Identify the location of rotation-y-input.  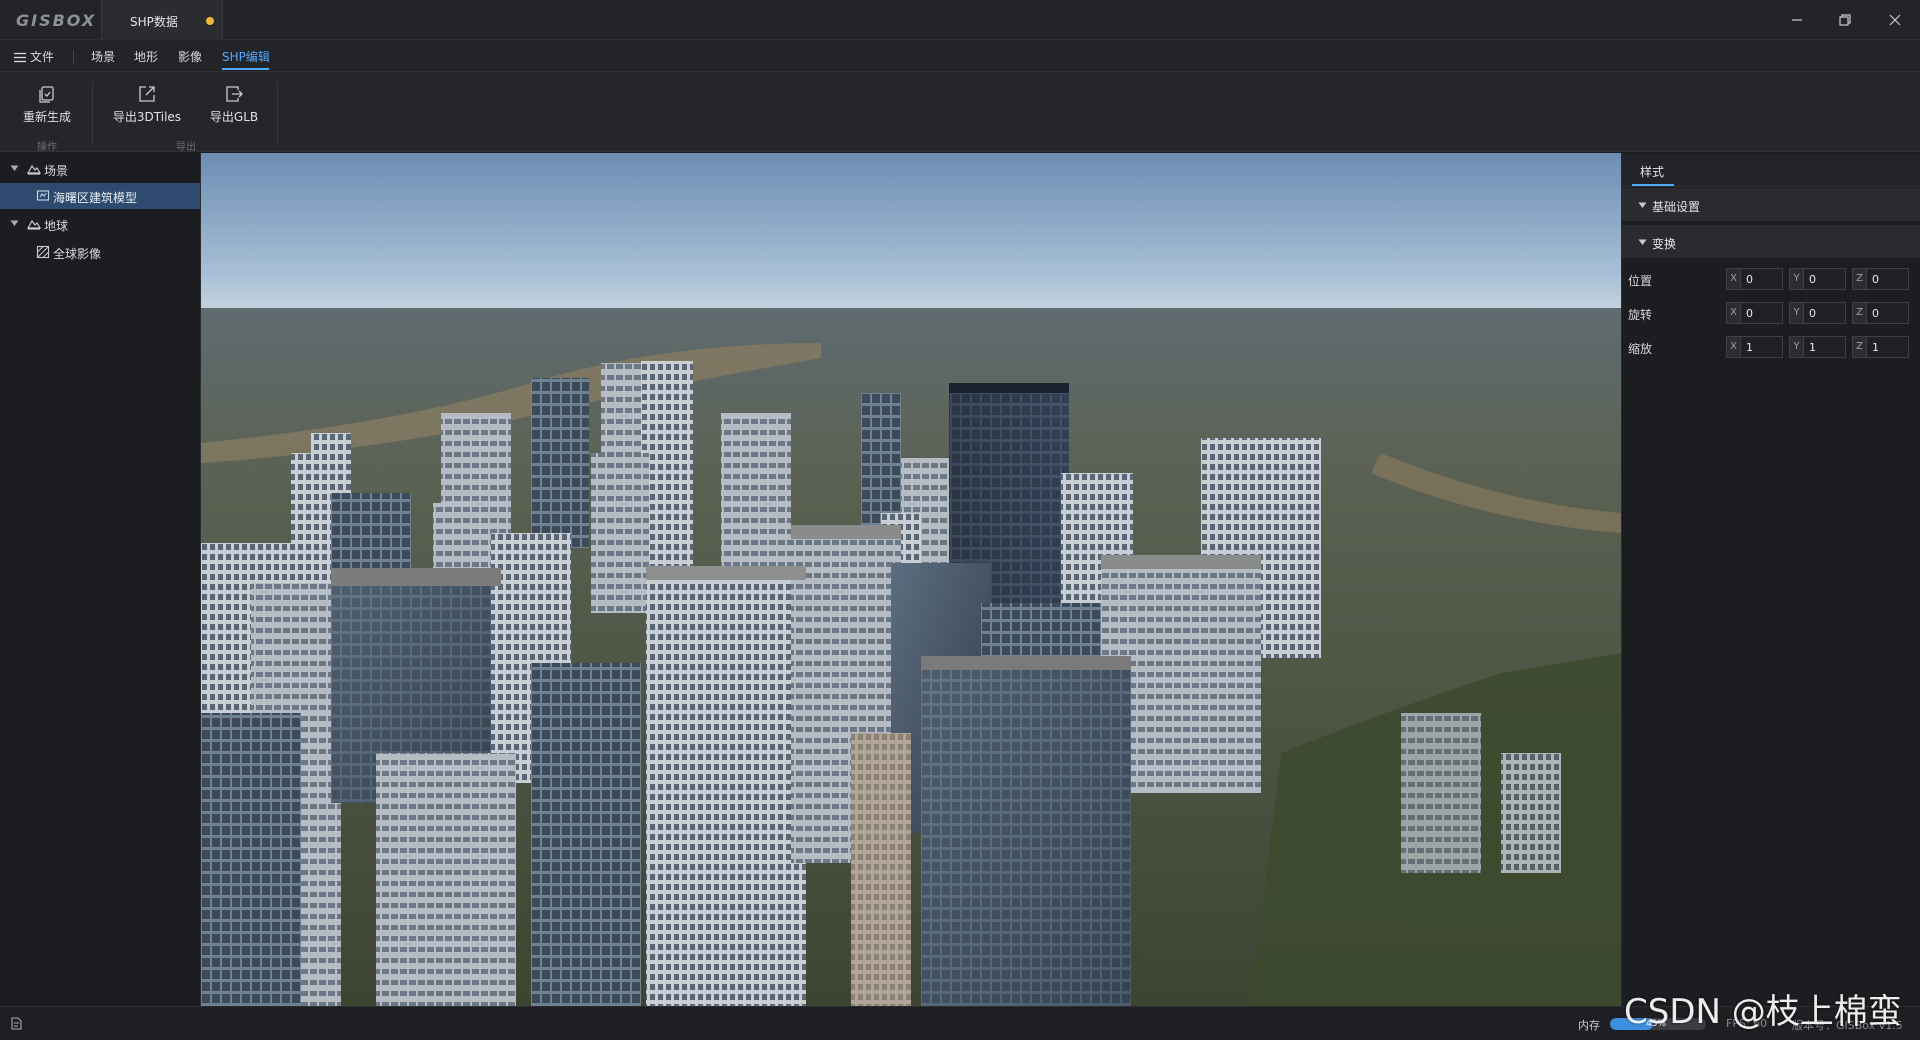
(1825, 313).